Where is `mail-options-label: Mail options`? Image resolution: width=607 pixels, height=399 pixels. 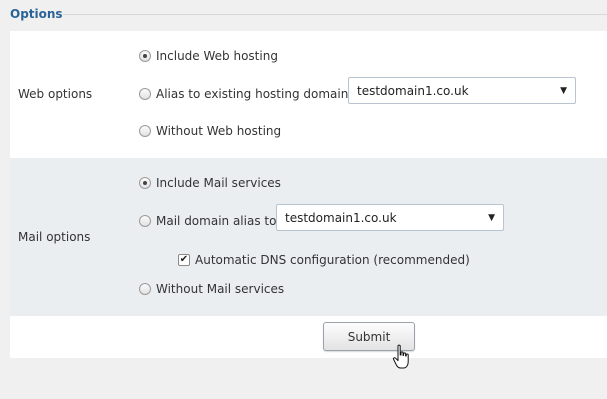
mail-options-label: Mail options is located at coordinates (54, 237).